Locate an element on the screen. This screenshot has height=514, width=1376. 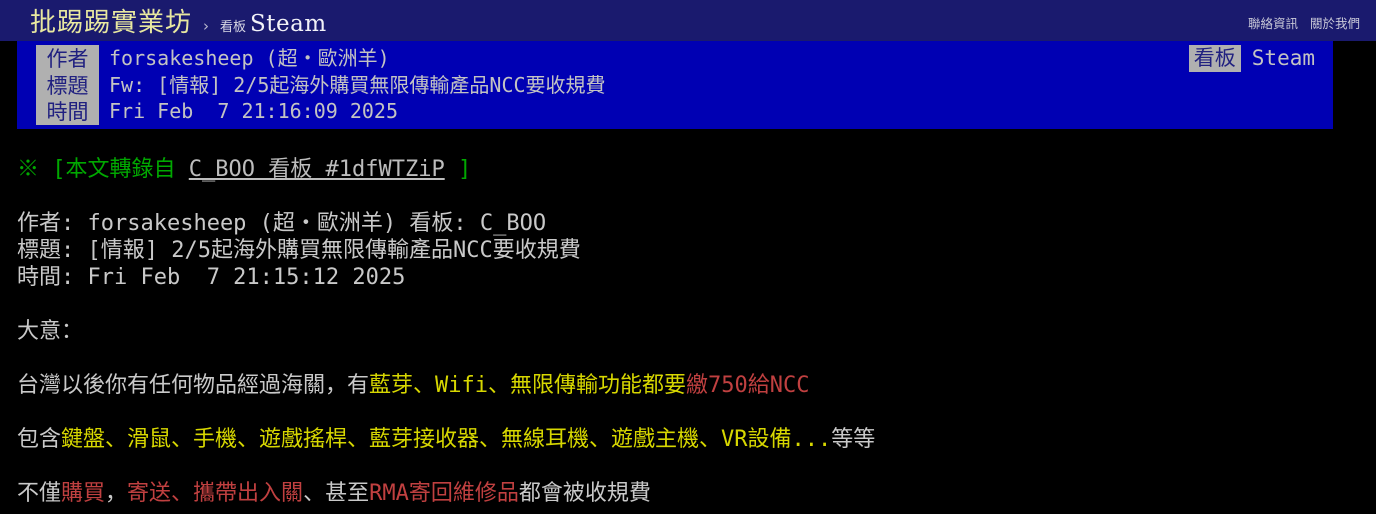
customs-line-intro: 台灣以後你有任何物品經過海關，有 is located at coordinates (193, 385).